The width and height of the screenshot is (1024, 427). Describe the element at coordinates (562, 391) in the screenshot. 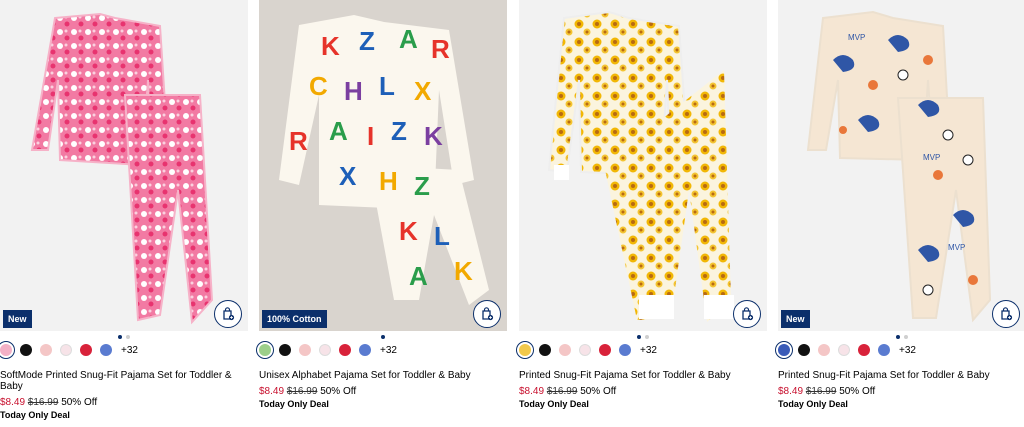

I see `original-price: $16.99` at that location.